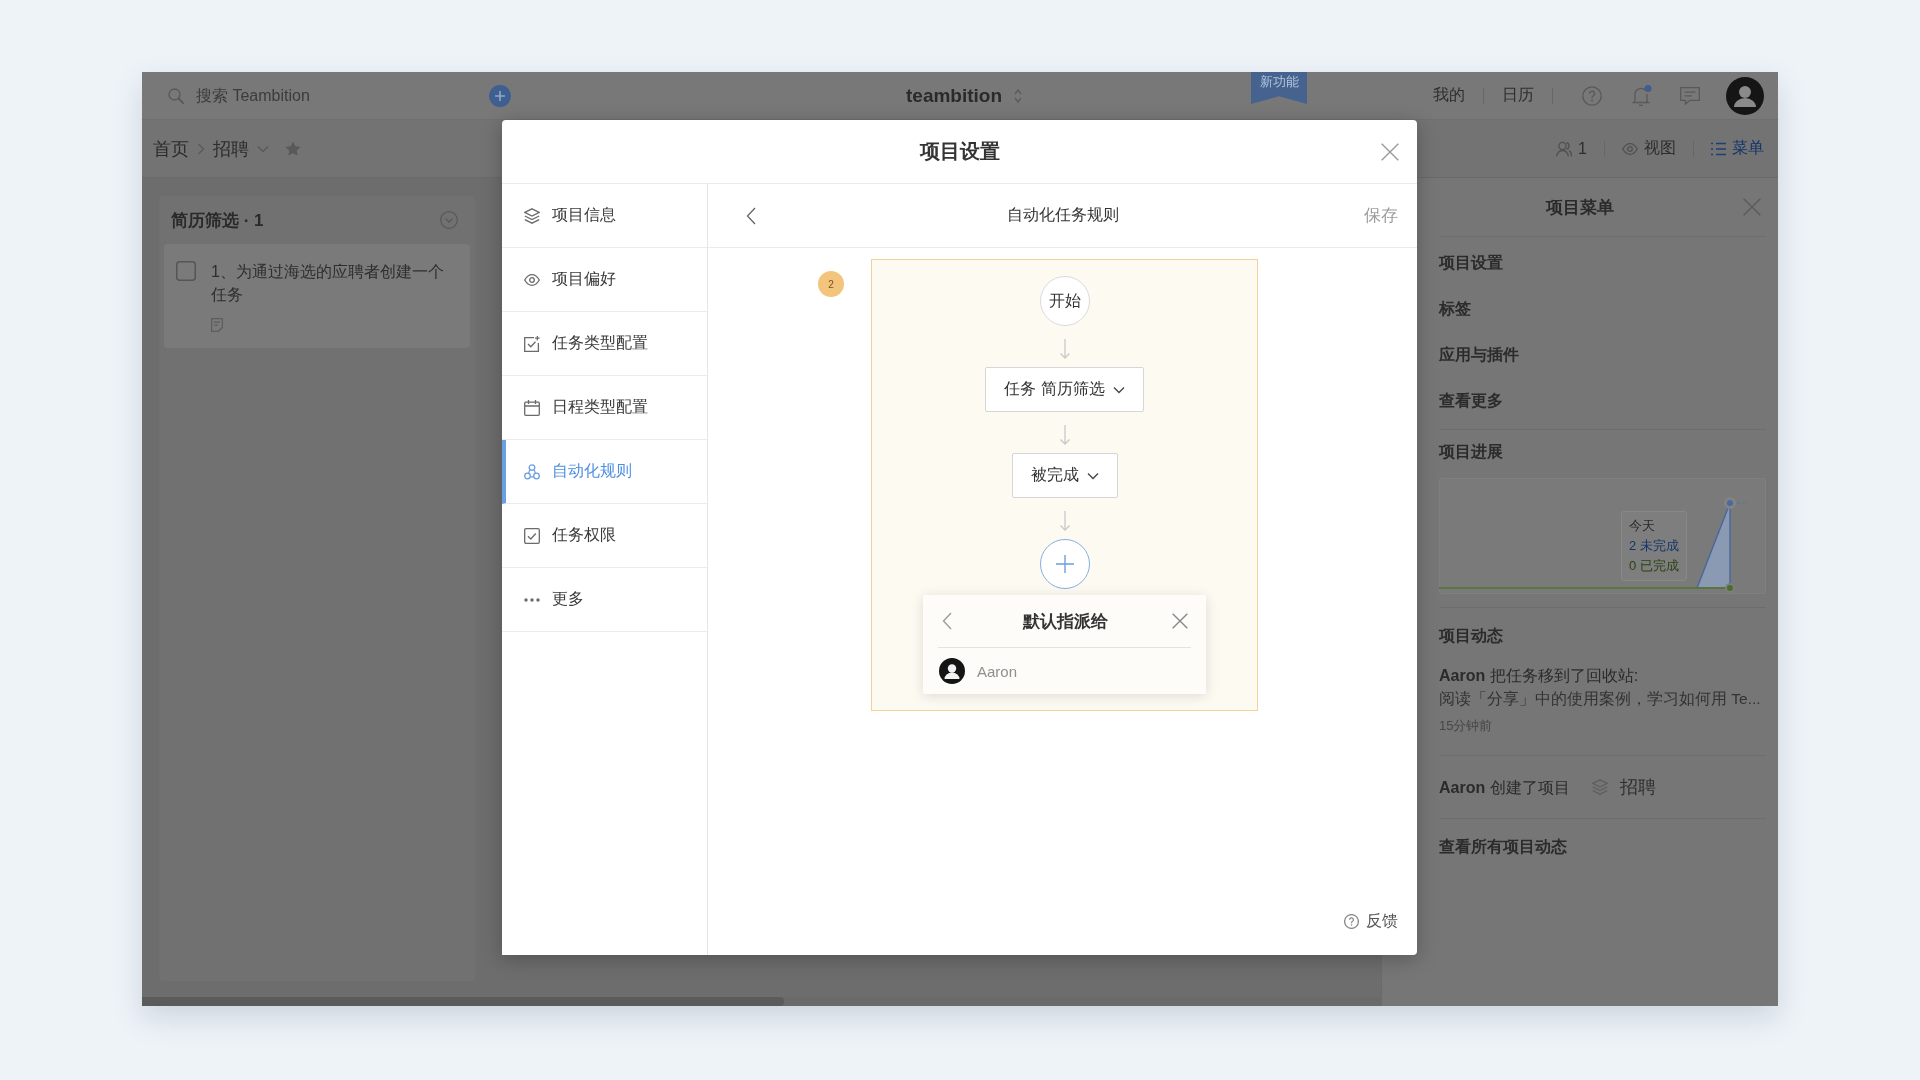 Image resolution: width=1920 pixels, height=1080 pixels. Describe the element at coordinates (463, 1001) in the screenshot. I see `scrollbar-thumb` at that location.